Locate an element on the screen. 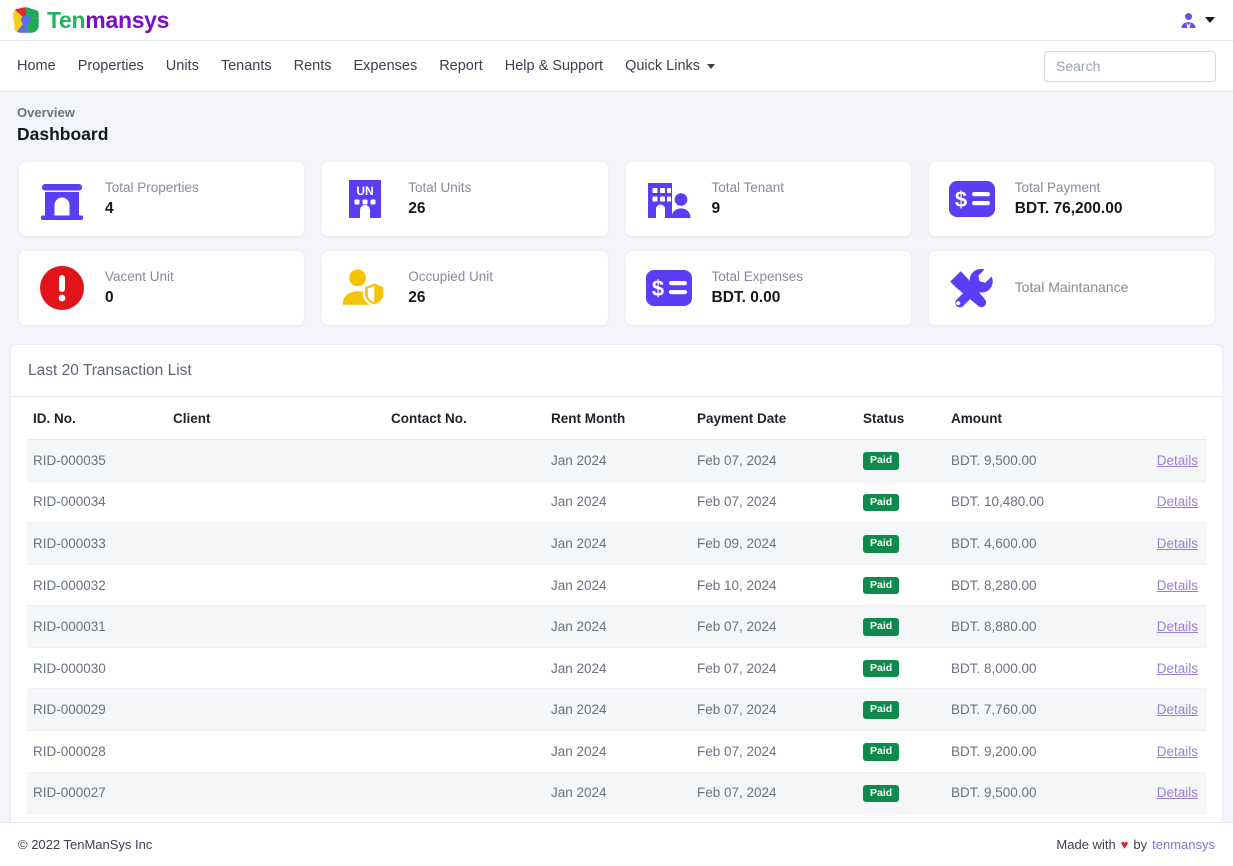 This screenshot has width=1233, height=866. nav-item-expenses: Expenses is located at coordinates (386, 66).